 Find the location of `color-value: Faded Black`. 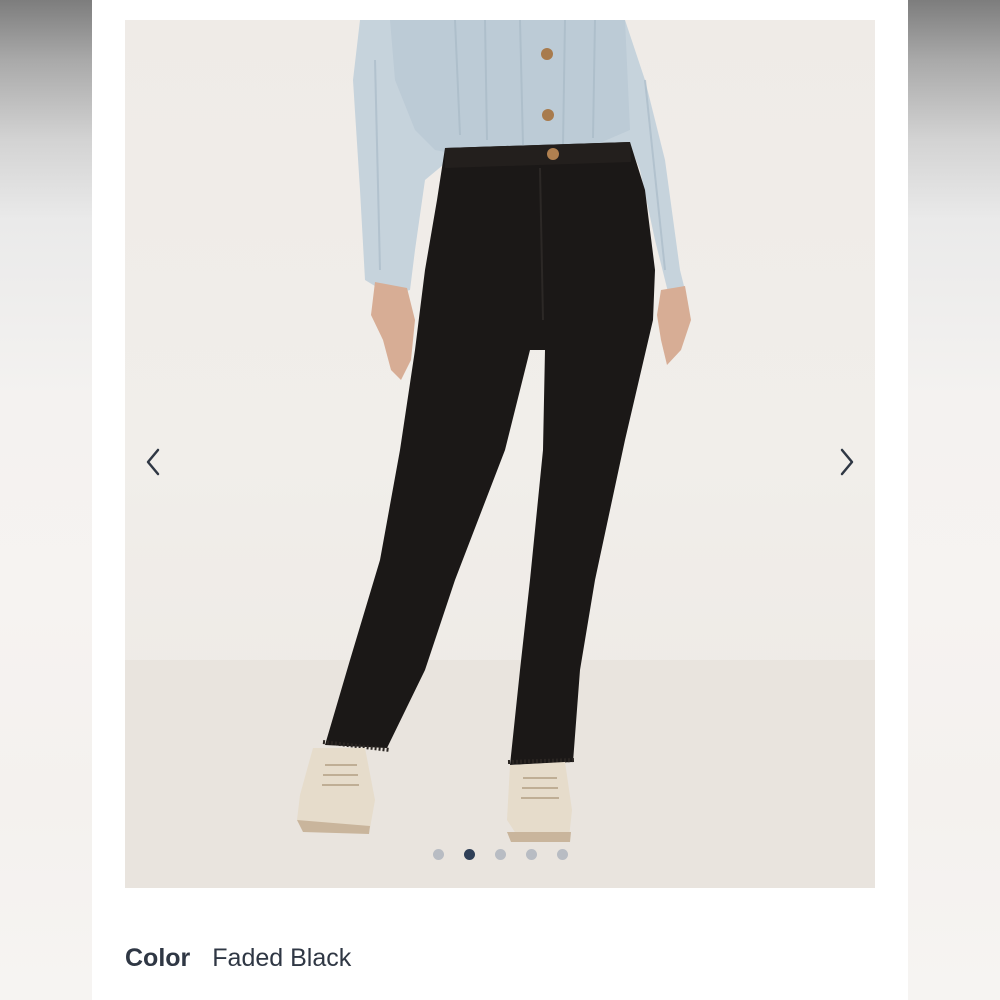

color-value: Faded Black is located at coordinates (282, 958).